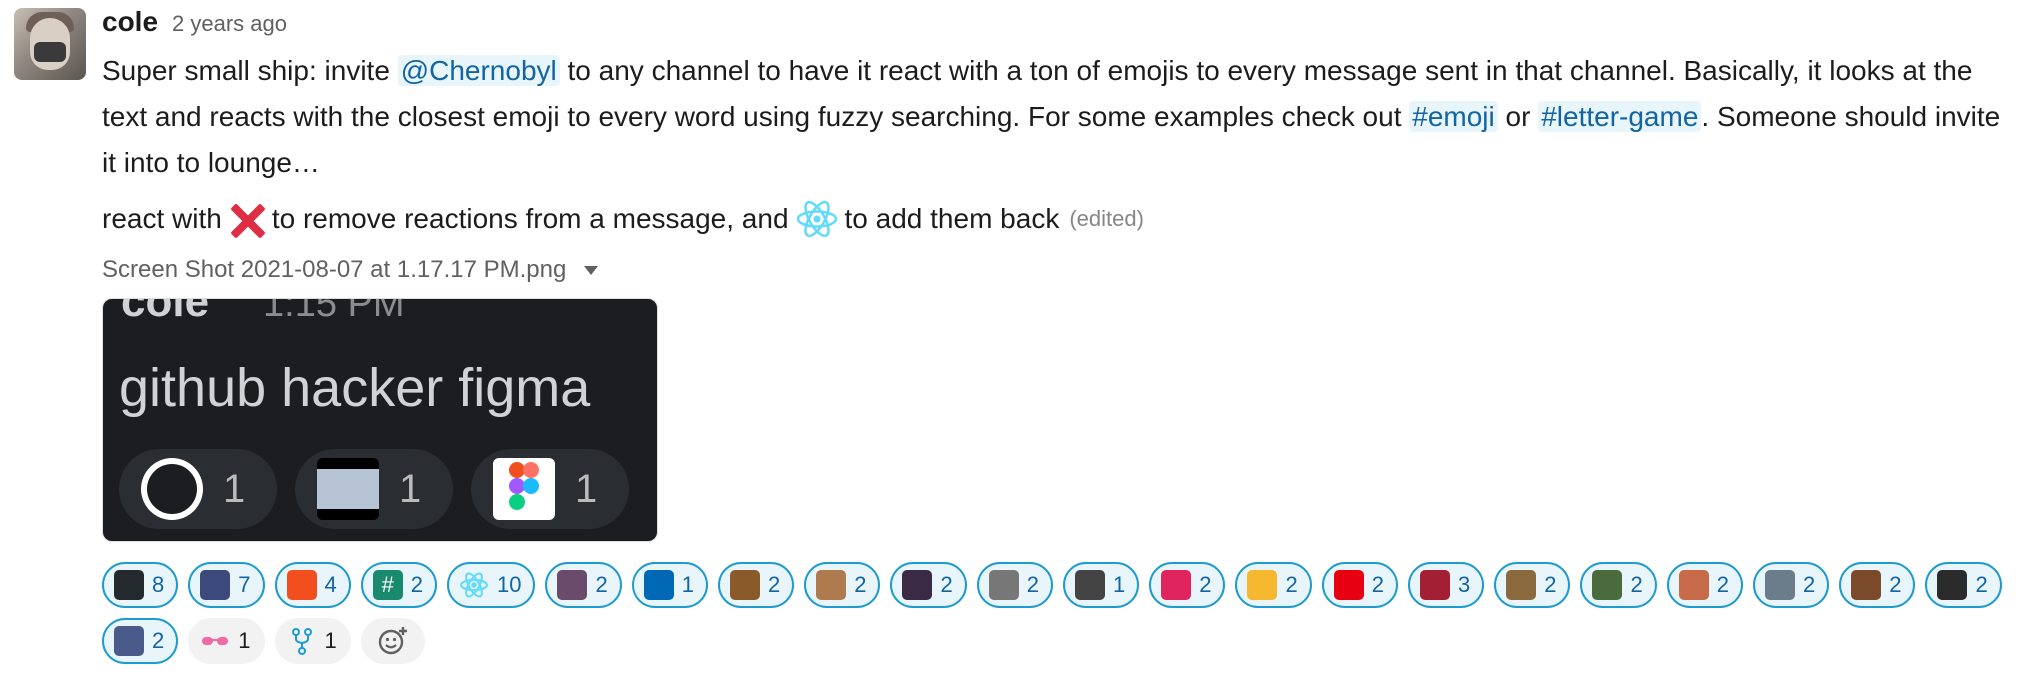  I want to click on person-photo-4-icon, so click(1952, 585).